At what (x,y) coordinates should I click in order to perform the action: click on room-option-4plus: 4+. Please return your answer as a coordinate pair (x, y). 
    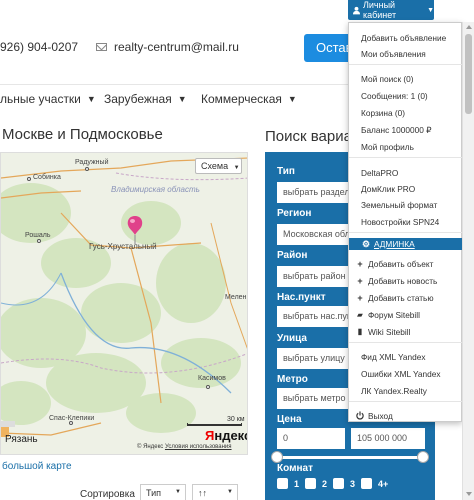
    Looking at the image, I should click on (374, 483).